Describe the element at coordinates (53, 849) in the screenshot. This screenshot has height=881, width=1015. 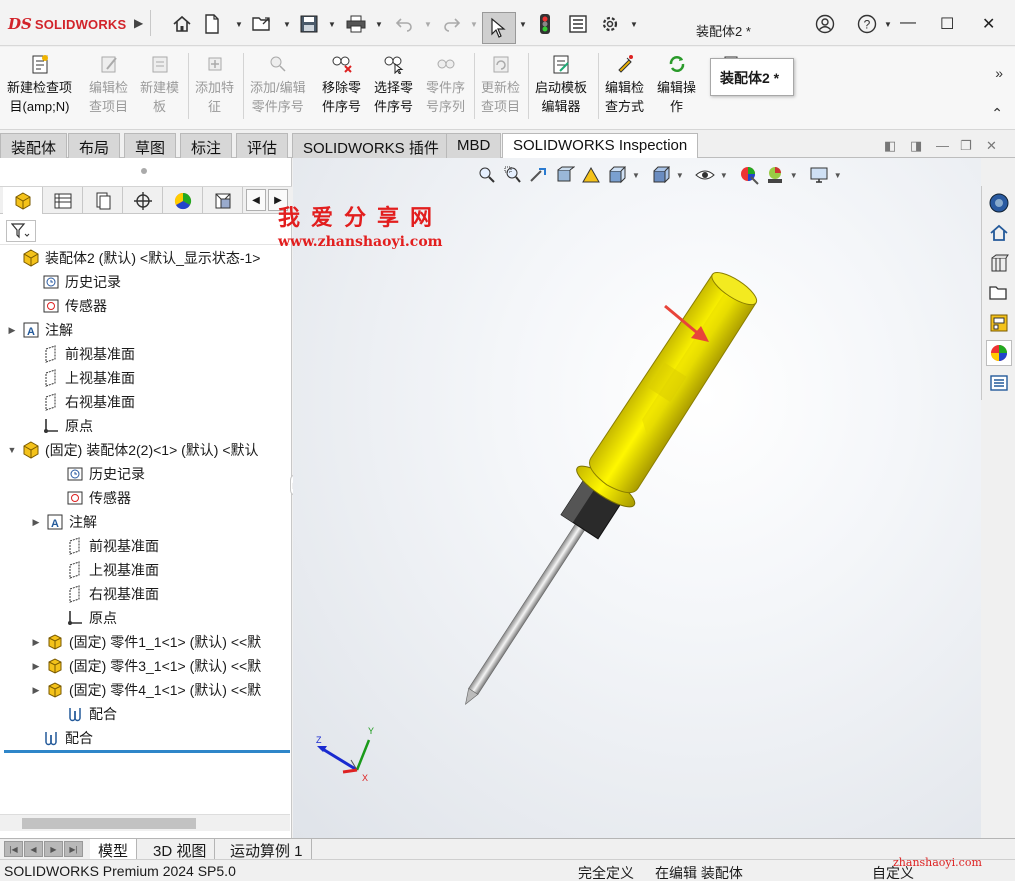
I see `next-tab-button: ▶` at that location.